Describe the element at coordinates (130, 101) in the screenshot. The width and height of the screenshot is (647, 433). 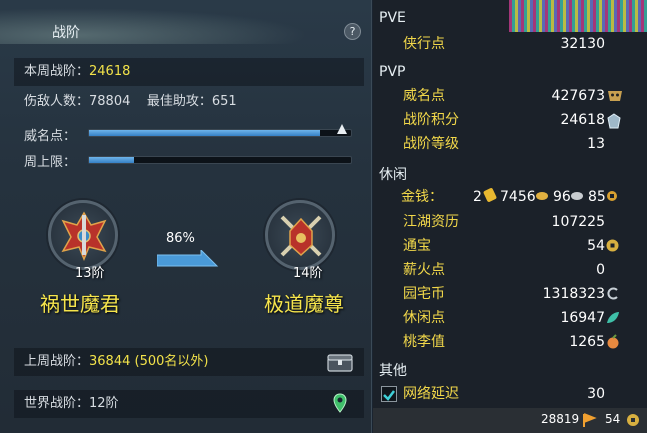
I see `stats-text: 伤敌人数：78804 最佳助攻：651` at that location.